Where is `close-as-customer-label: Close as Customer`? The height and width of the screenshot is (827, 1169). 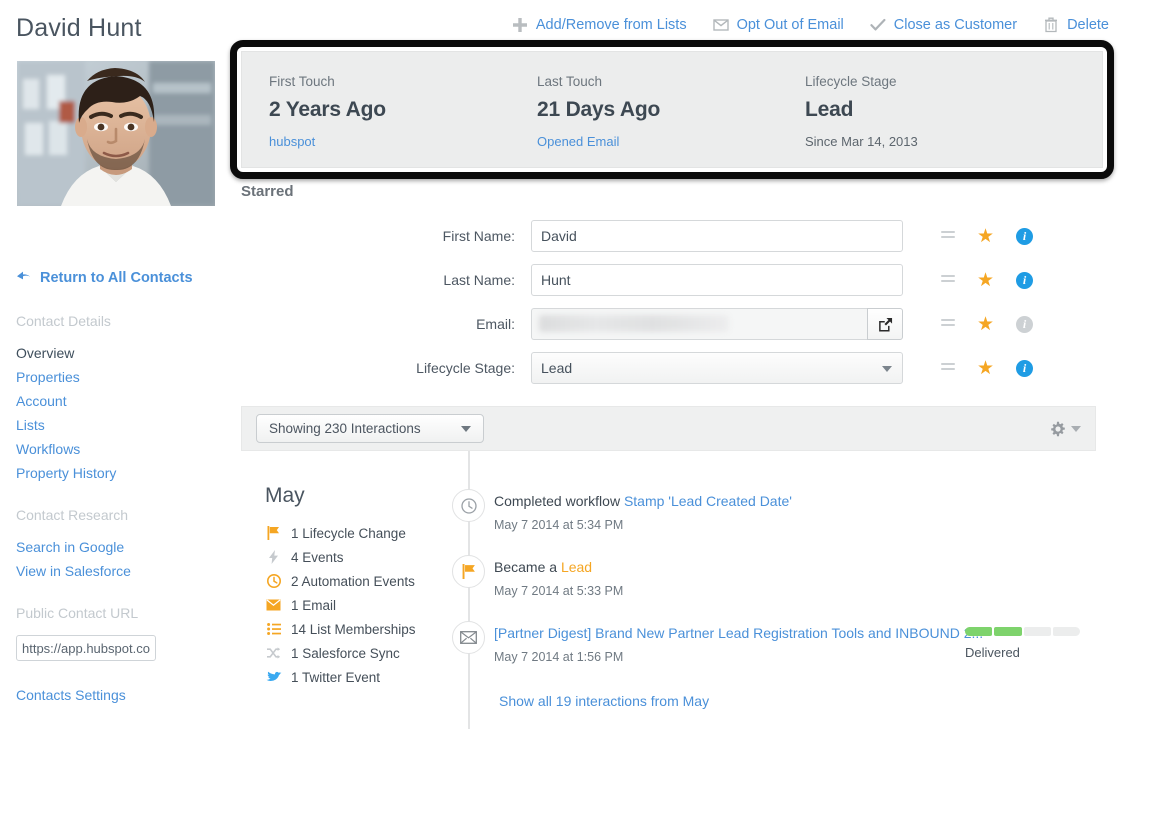 close-as-customer-label: Close as Customer is located at coordinates (955, 25).